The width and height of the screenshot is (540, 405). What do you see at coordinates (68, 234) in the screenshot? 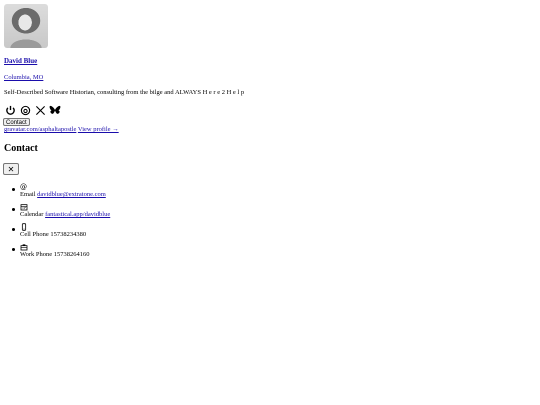
I see `cell-phone-value: 15738234380` at bounding box center [68, 234].